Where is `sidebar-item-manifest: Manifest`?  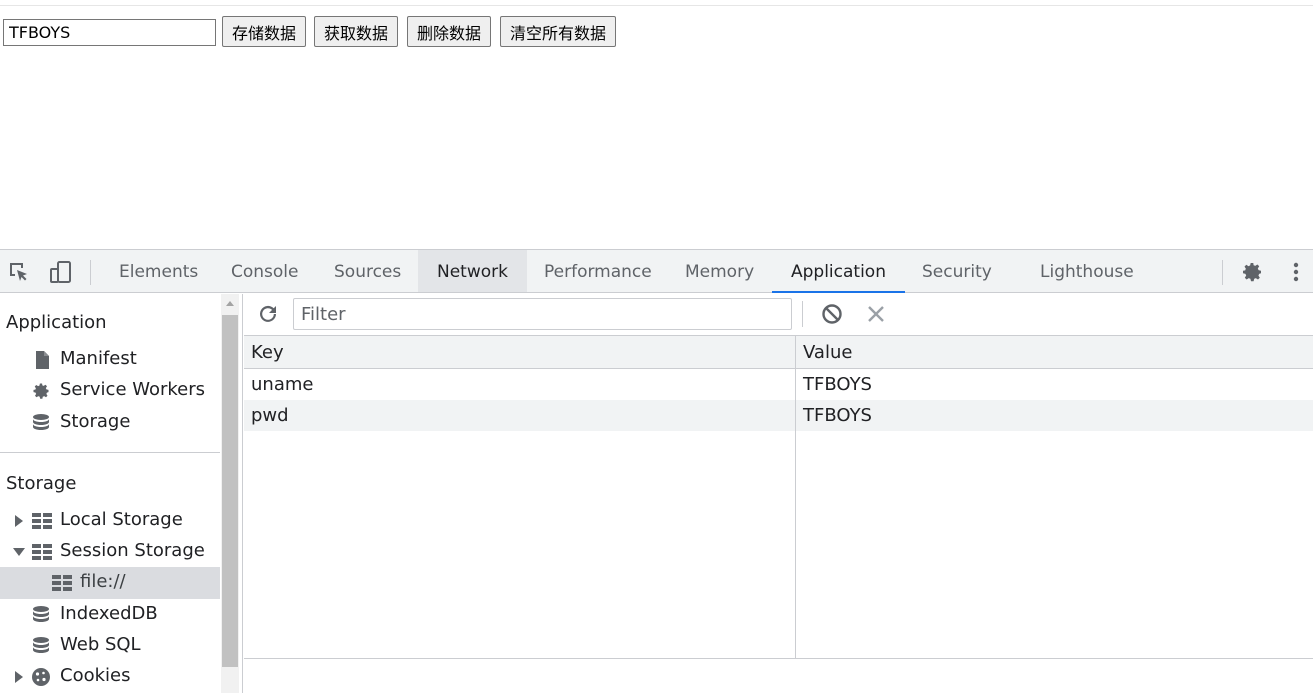
sidebar-item-manifest: Manifest is located at coordinates (110, 359).